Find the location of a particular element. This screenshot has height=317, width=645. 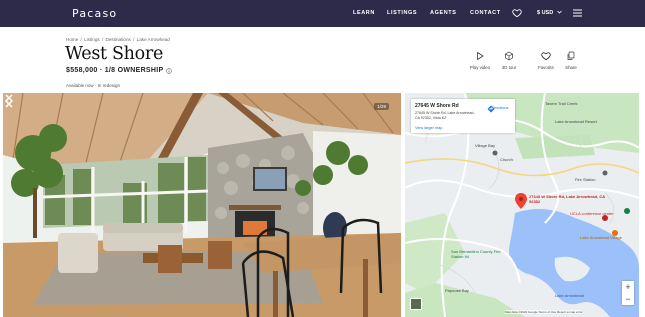

nav-link-agents: AGENTS is located at coordinates (443, 13).